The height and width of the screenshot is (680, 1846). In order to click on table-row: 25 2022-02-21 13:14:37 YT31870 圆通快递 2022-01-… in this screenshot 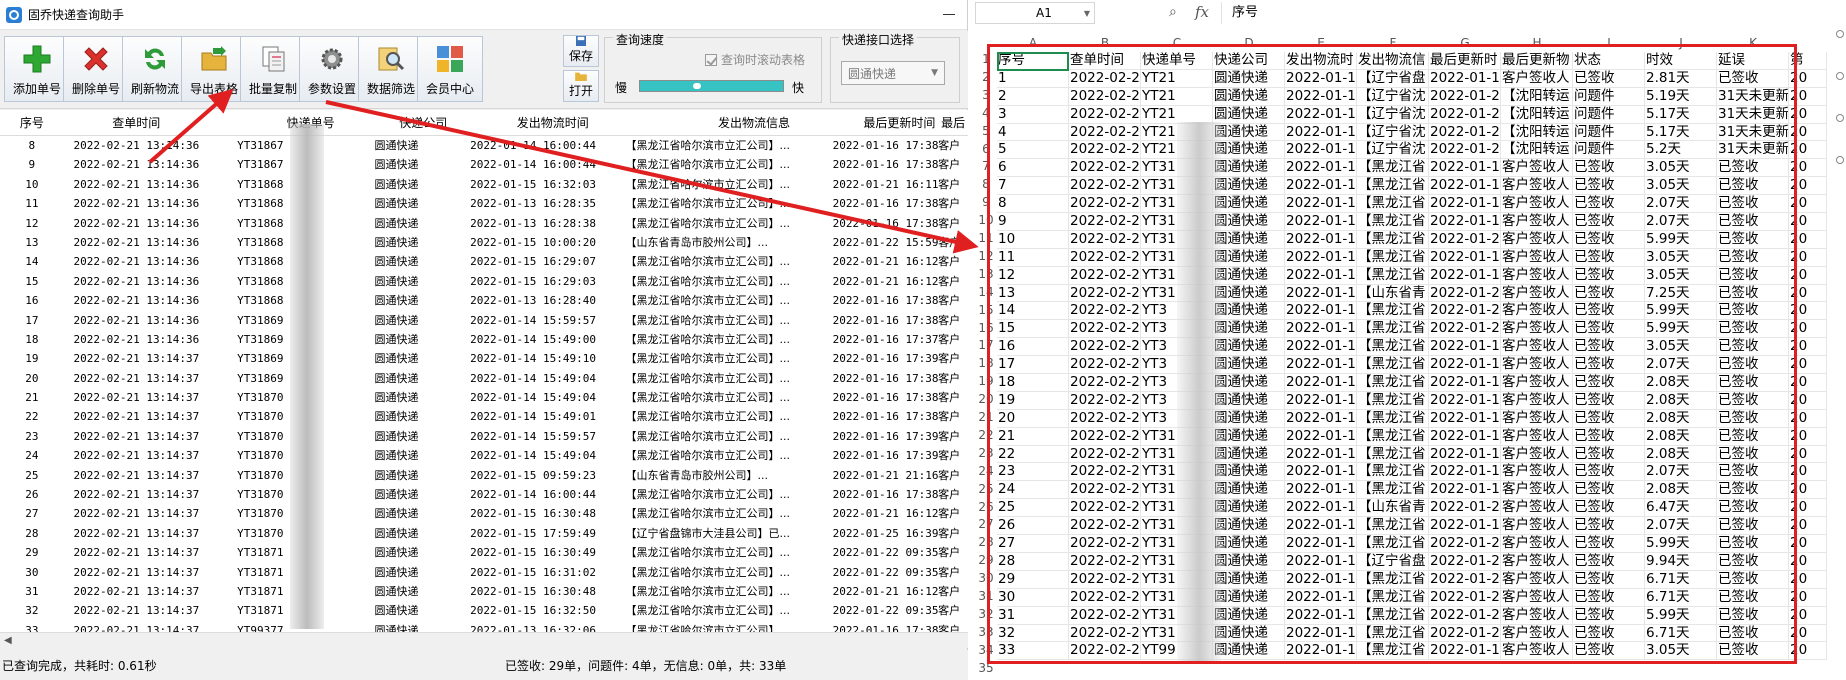, I will do `click(484, 475)`.